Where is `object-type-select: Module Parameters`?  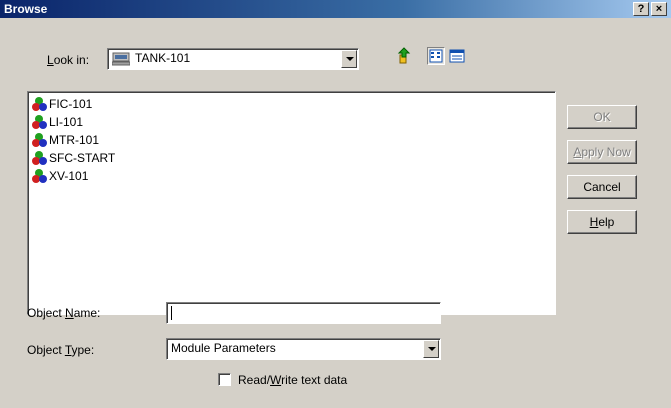 object-type-select: Module Parameters is located at coordinates (303, 349).